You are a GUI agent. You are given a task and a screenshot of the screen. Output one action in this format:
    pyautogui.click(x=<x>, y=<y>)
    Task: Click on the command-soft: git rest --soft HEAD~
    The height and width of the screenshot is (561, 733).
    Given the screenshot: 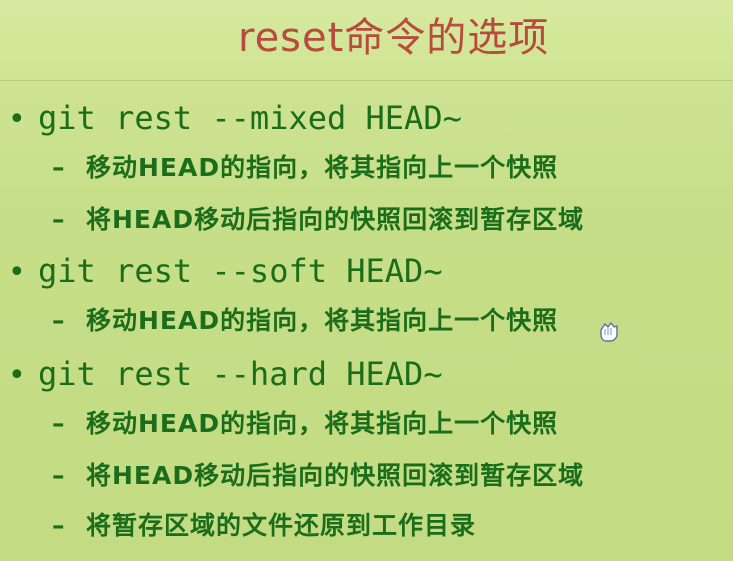 What is the action you would take?
    pyautogui.click(x=240, y=271)
    